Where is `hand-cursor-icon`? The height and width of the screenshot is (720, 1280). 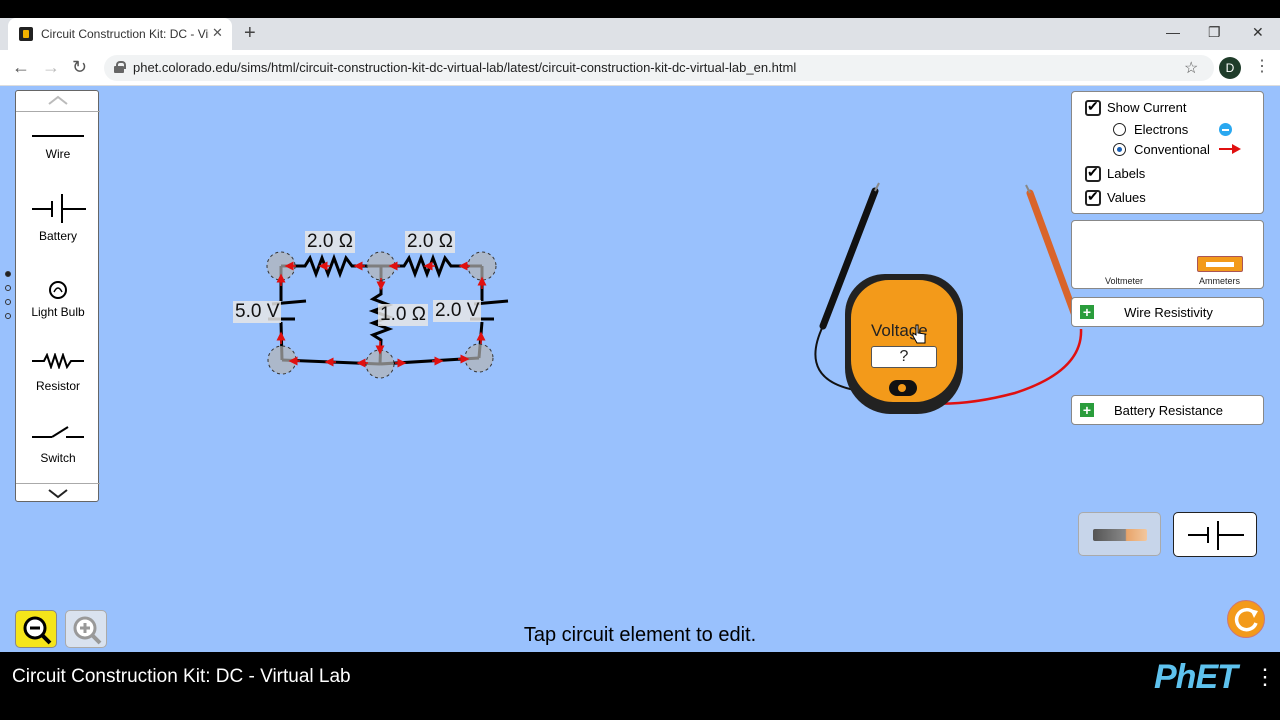 hand-cursor-icon is located at coordinates (919, 334).